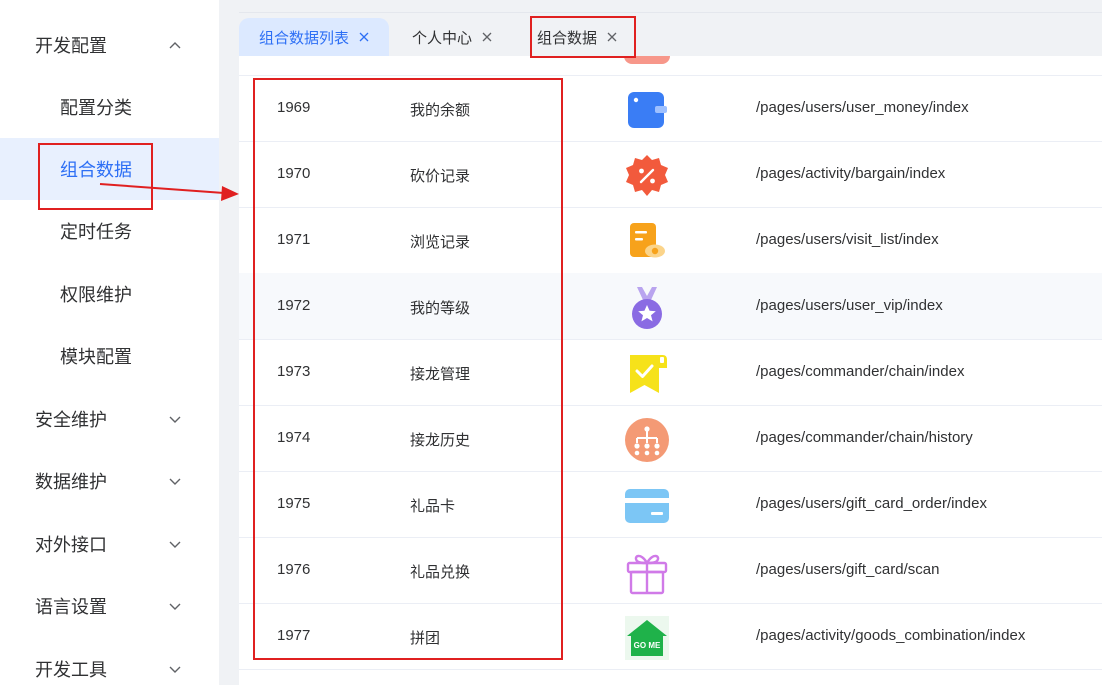 This screenshot has height=685, width=1102. I want to click on sidebar-item-scheduled-tasks: 定时任务, so click(109, 231).